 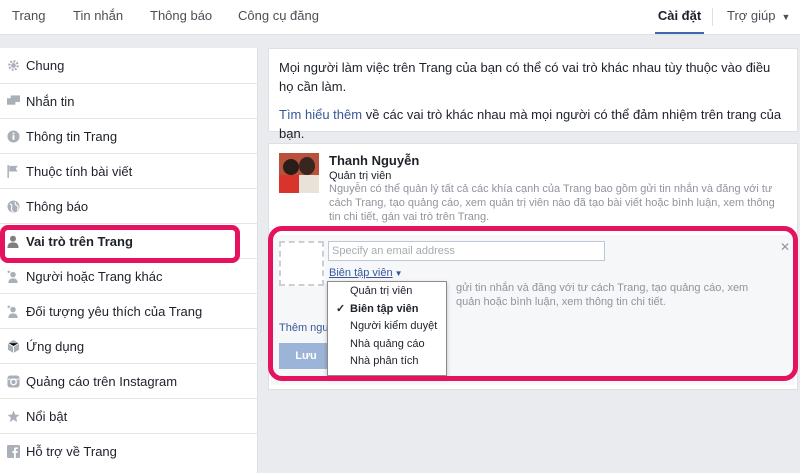 What do you see at coordinates (129, 100) in the screenshot?
I see `sidebar-item-messaging: Nhắn tin` at bounding box center [129, 100].